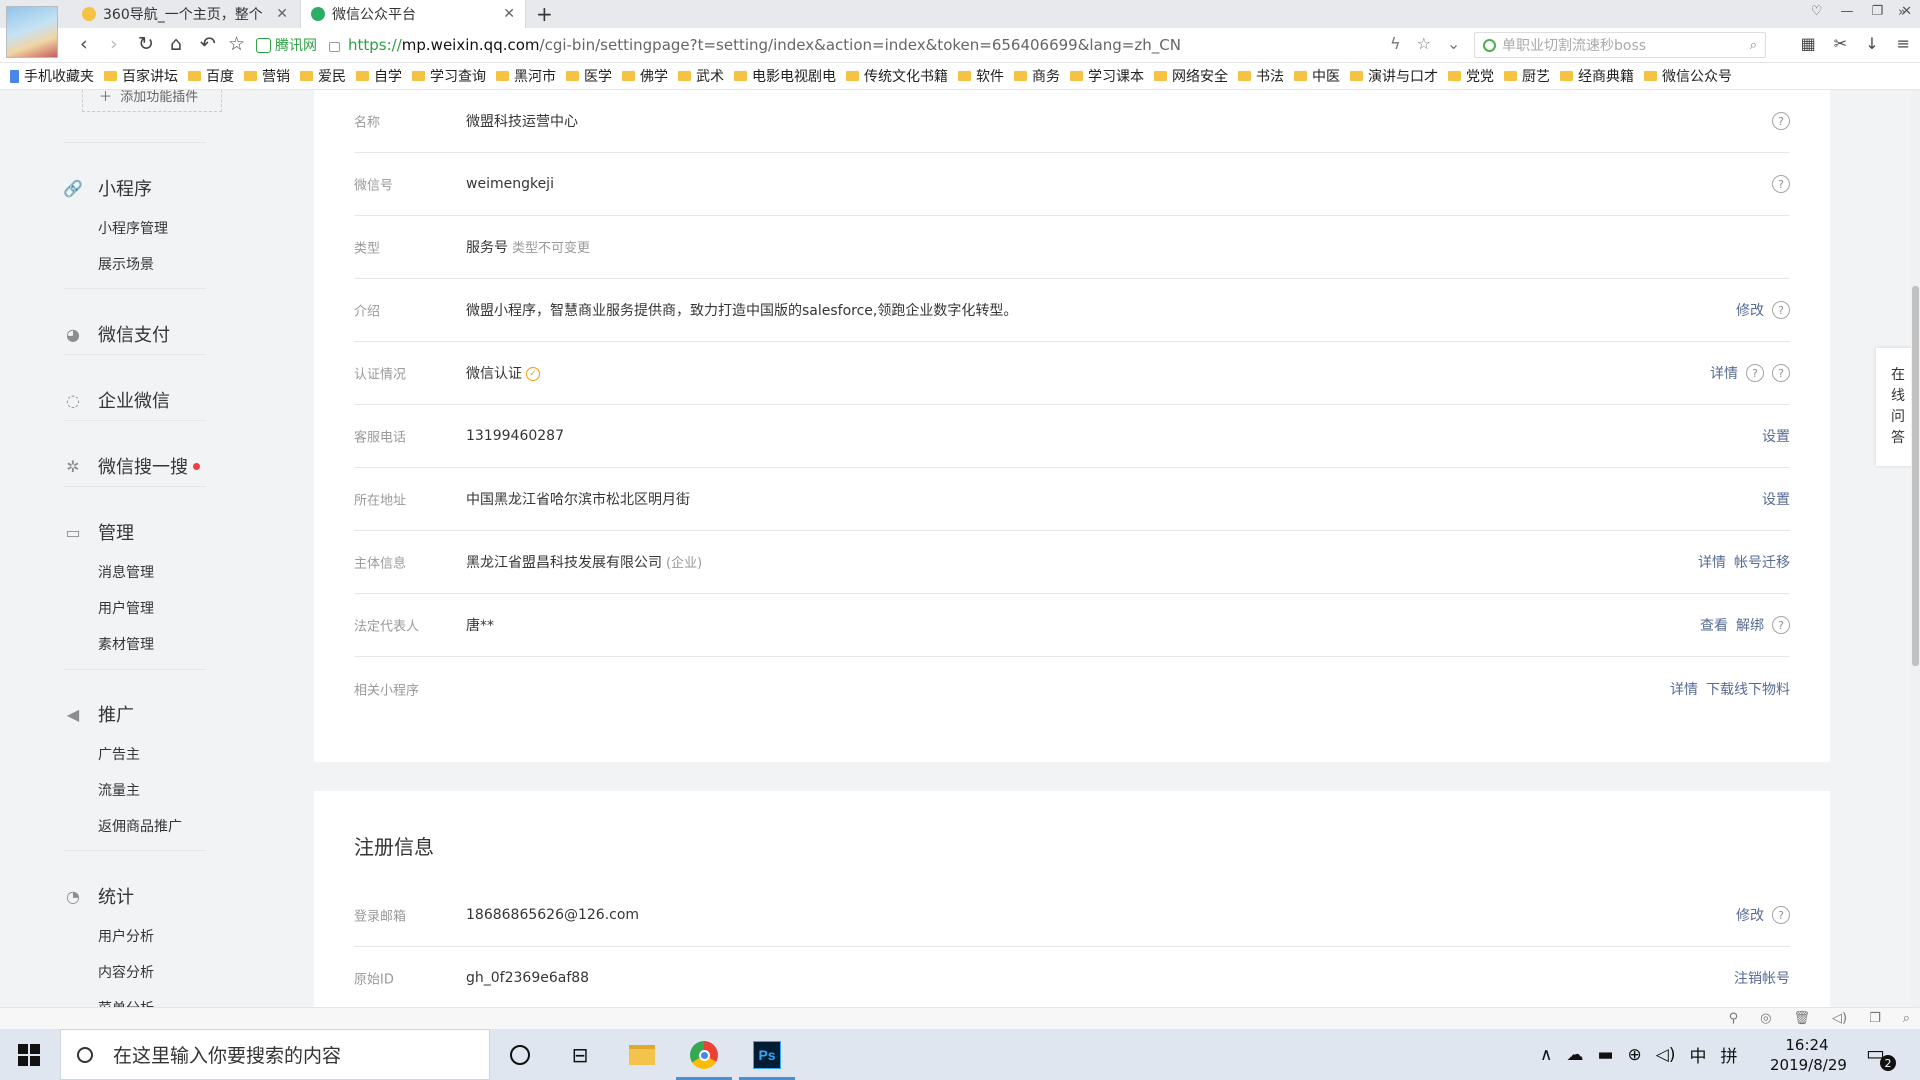  Describe the element at coordinates (126, 972) in the screenshot. I see `menu-item: 内容分析` at that location.